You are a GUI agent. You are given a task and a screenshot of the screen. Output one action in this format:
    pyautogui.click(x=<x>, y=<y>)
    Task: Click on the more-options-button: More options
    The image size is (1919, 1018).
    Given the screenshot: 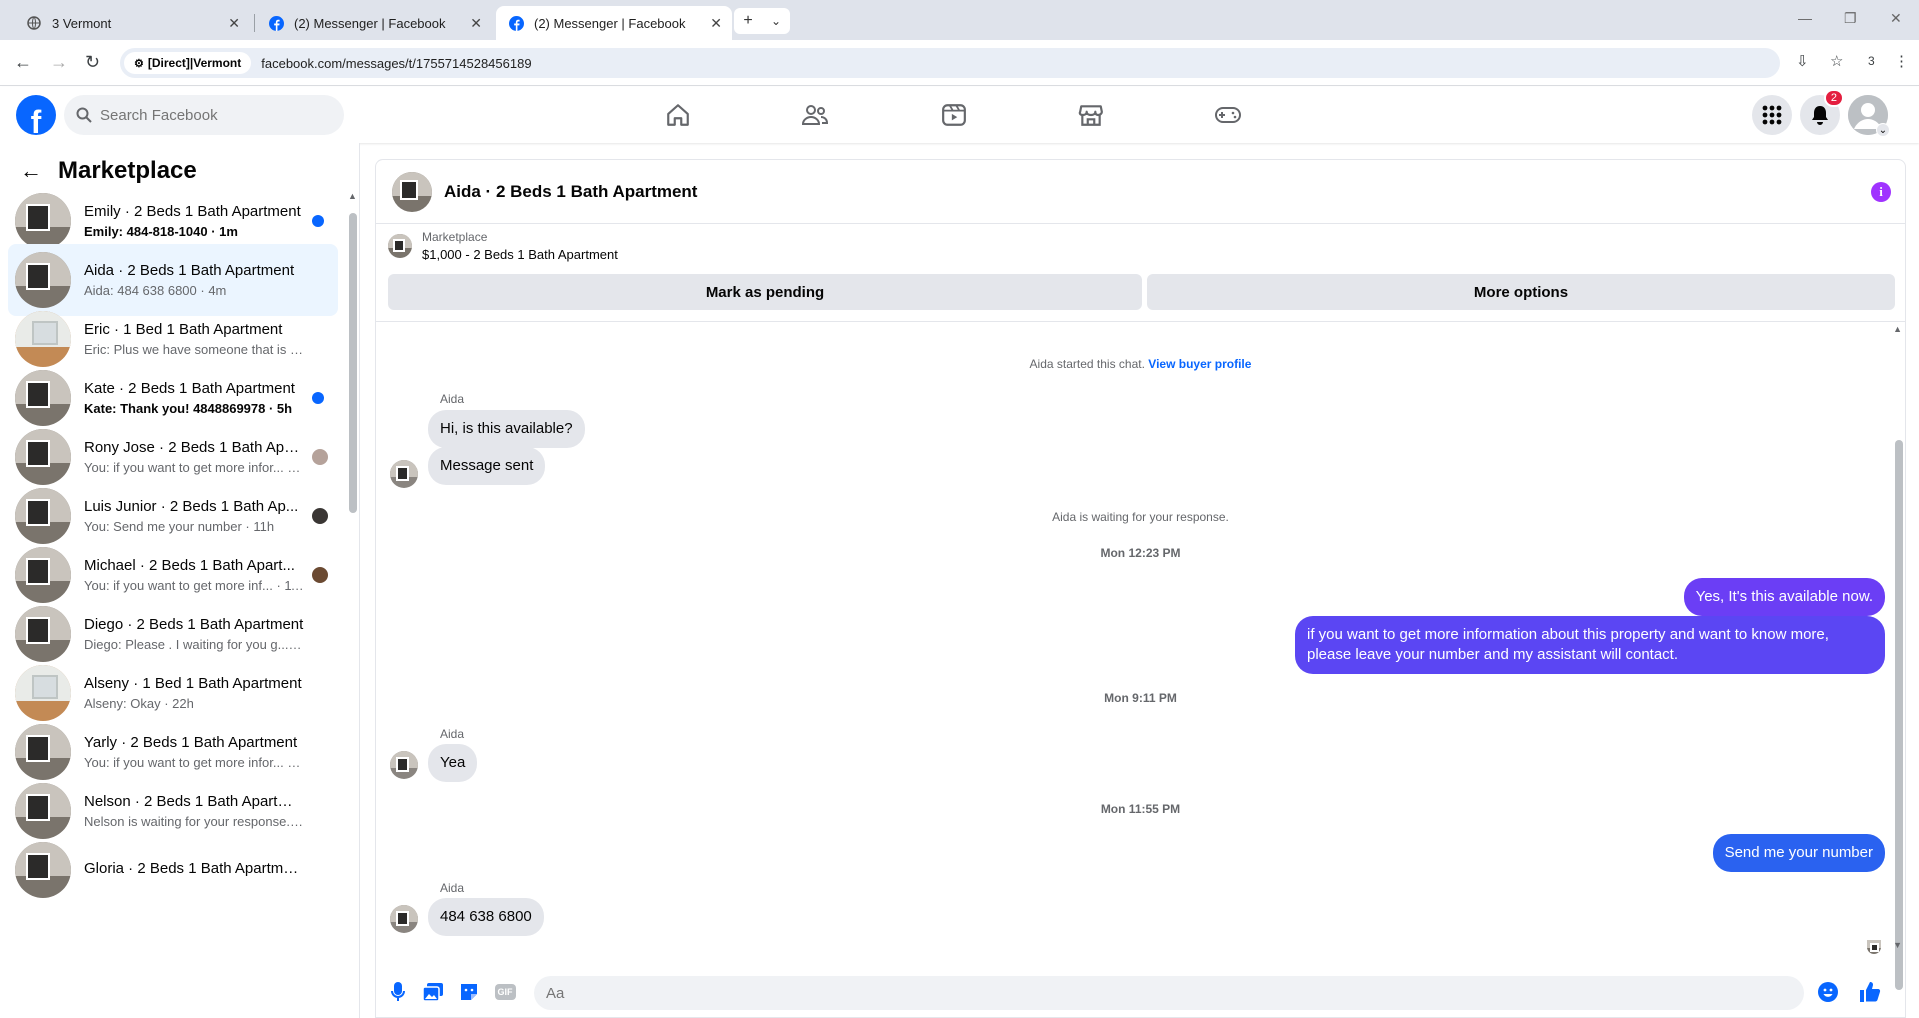 What is the action you would take?
    pyautogui.click(x=1521, y=292)
    